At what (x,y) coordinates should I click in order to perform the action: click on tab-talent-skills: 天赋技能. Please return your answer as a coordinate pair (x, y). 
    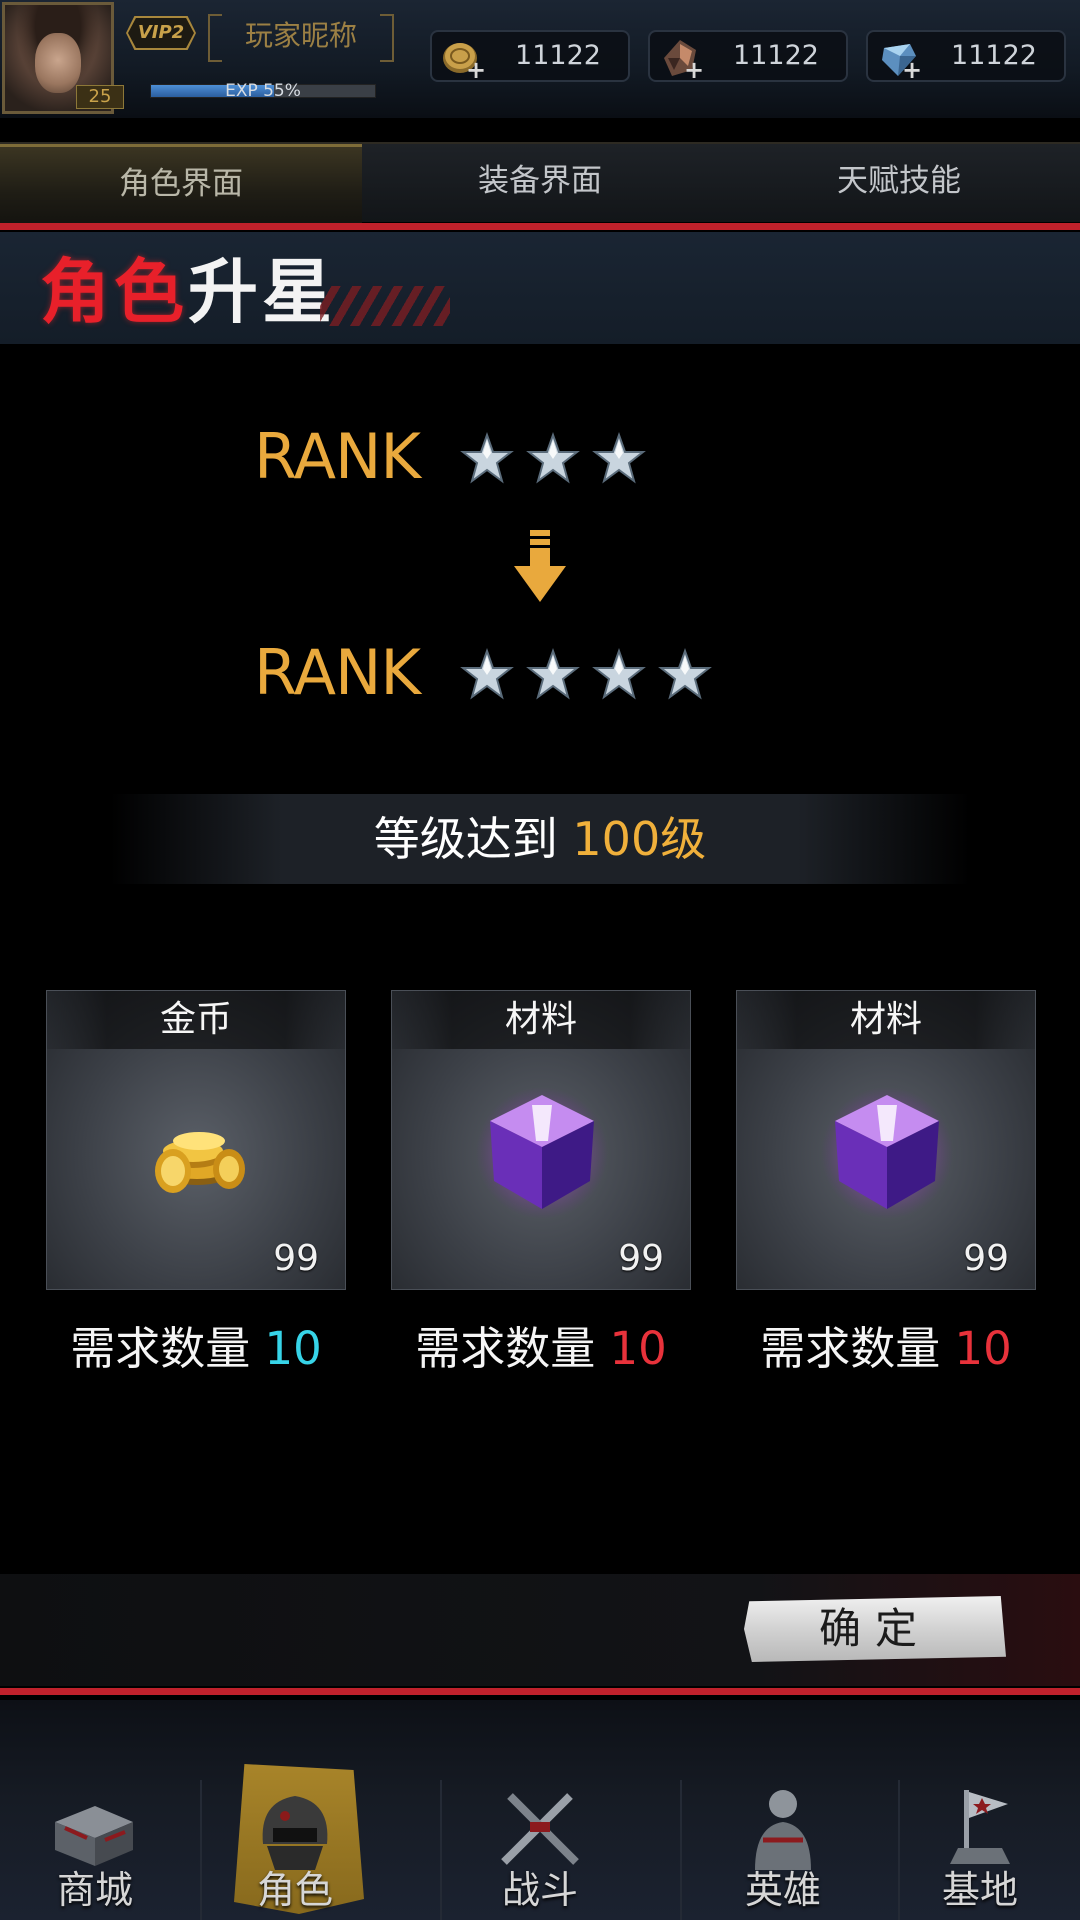
    Looking at the image, I should click on (899, 184).